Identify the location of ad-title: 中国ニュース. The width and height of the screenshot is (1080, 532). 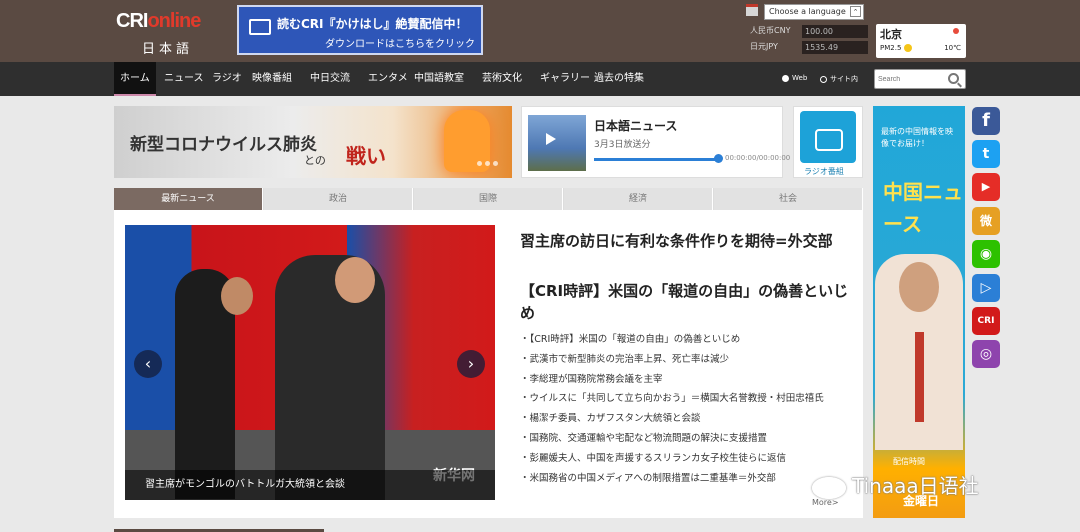
(923, 208).